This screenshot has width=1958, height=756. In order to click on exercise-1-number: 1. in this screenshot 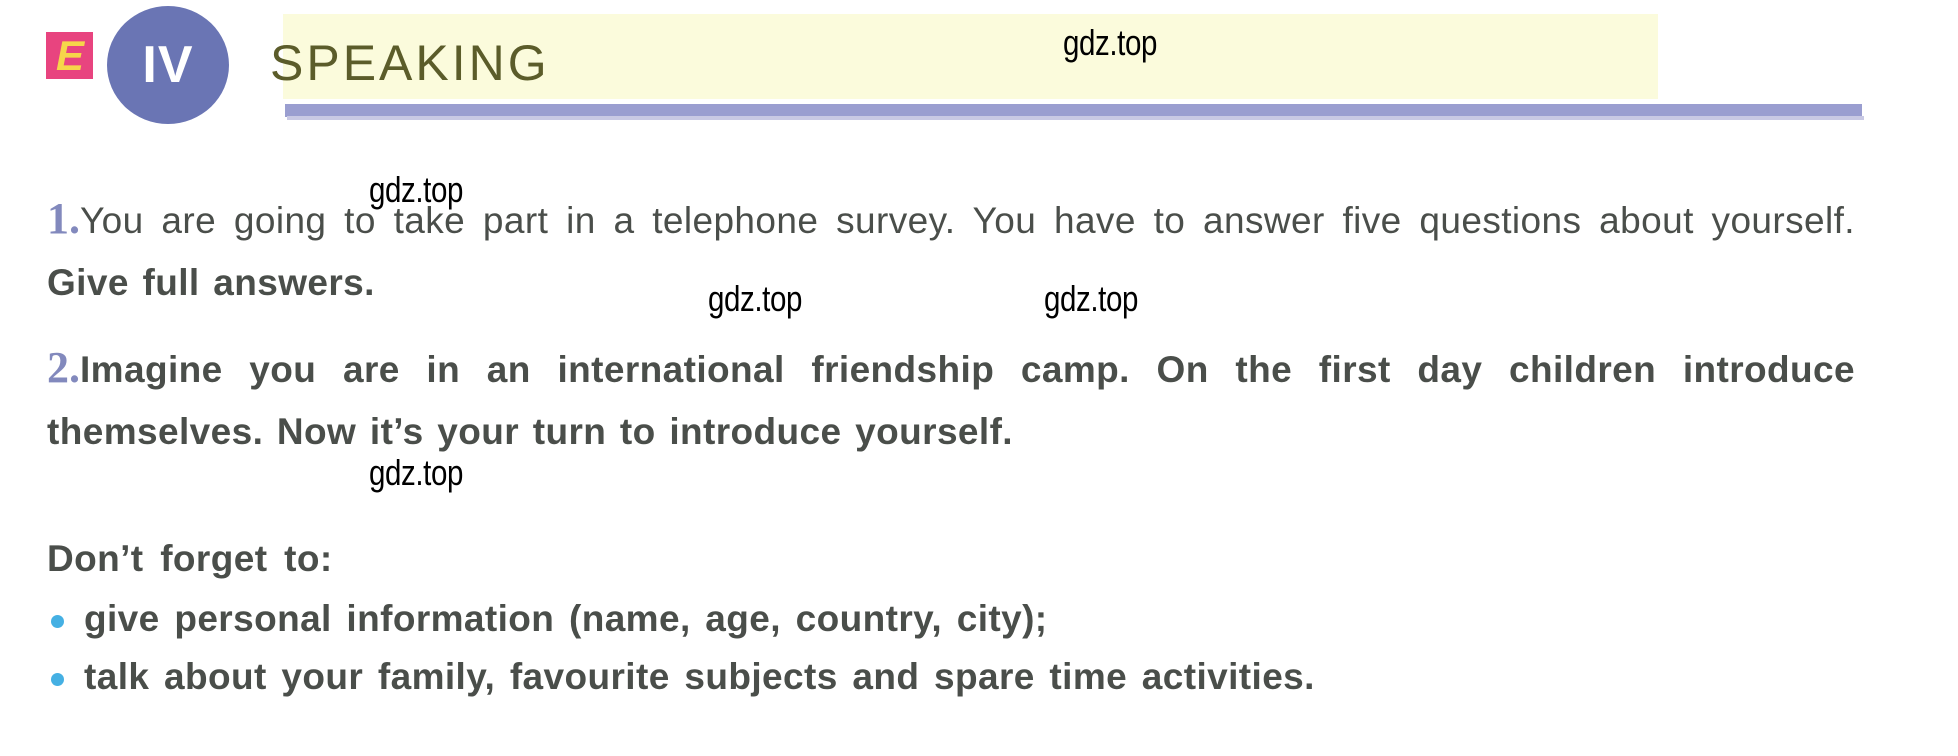, I will do `click(63, 218)`.